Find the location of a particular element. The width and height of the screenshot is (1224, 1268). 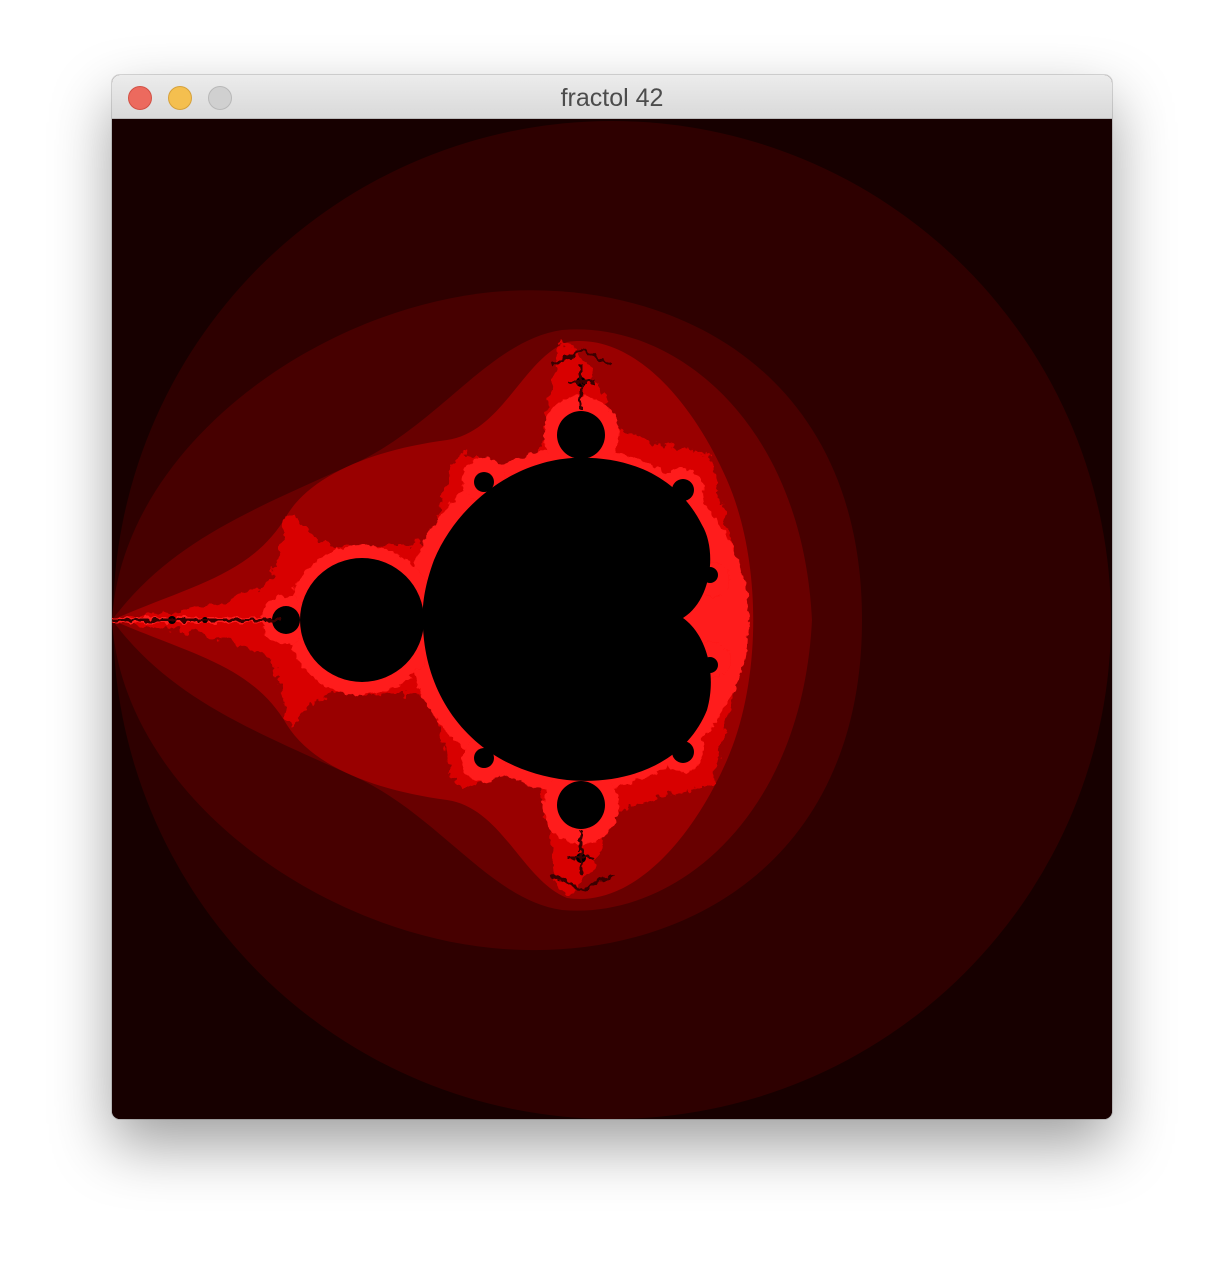

bottom-bulb is located at coordinates (581, 805).